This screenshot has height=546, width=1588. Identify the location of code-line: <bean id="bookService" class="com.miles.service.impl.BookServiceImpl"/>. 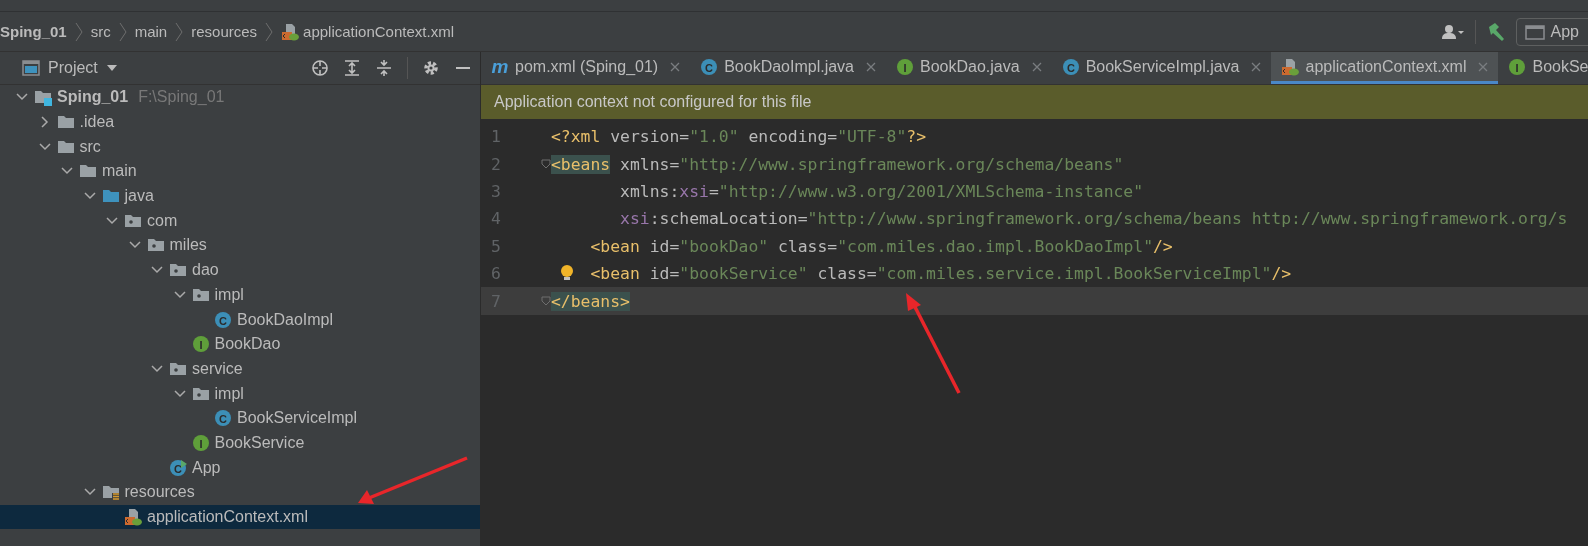
(941, 274).